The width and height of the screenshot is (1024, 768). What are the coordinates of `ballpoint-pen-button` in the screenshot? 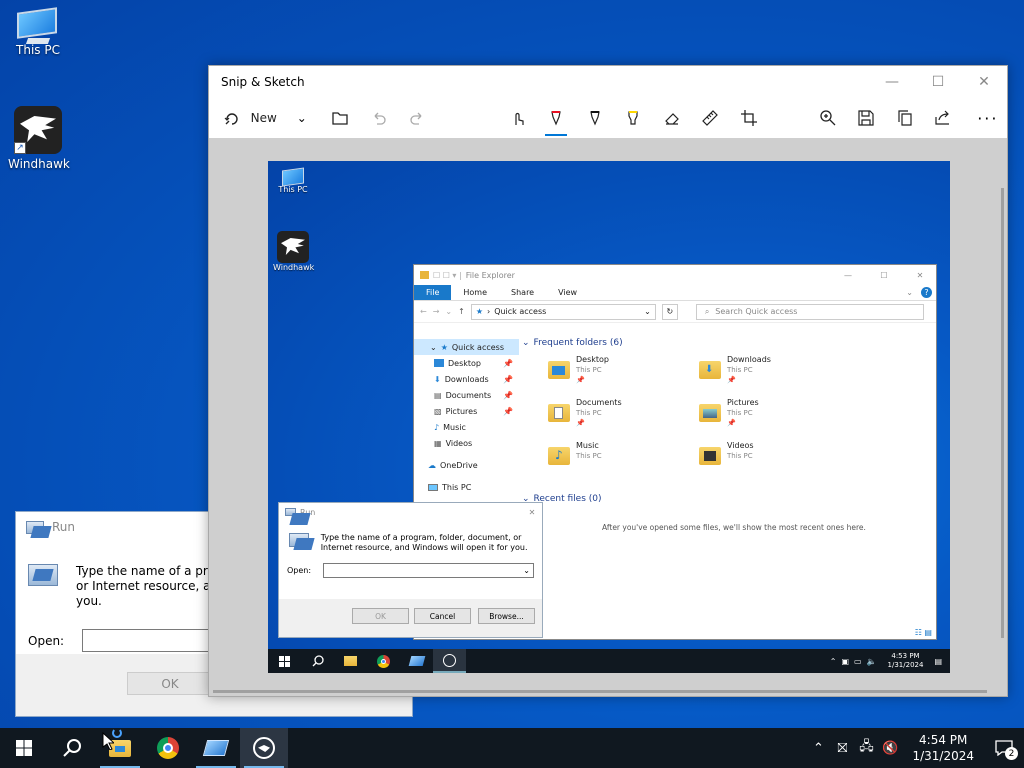 It's located at (556, 118).